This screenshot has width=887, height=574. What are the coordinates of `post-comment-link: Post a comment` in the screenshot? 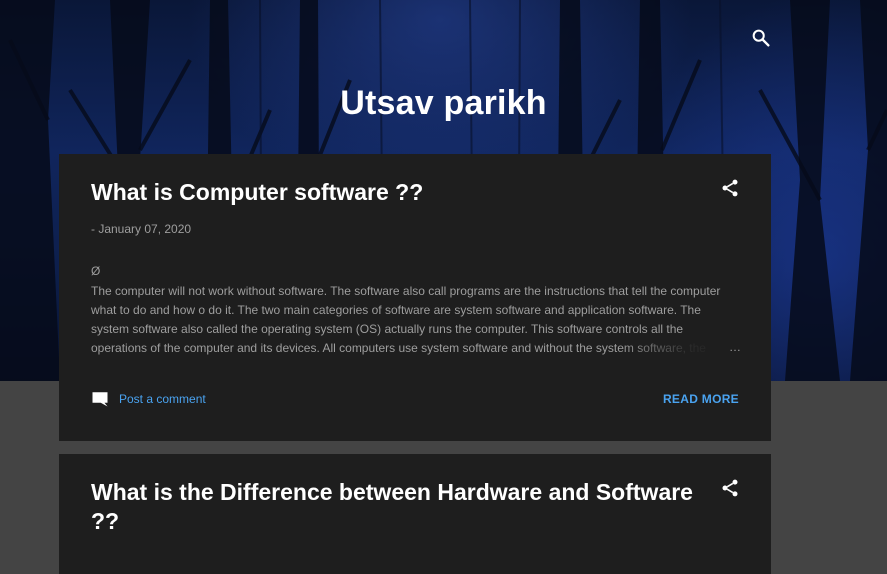 It's located at (148, 399).